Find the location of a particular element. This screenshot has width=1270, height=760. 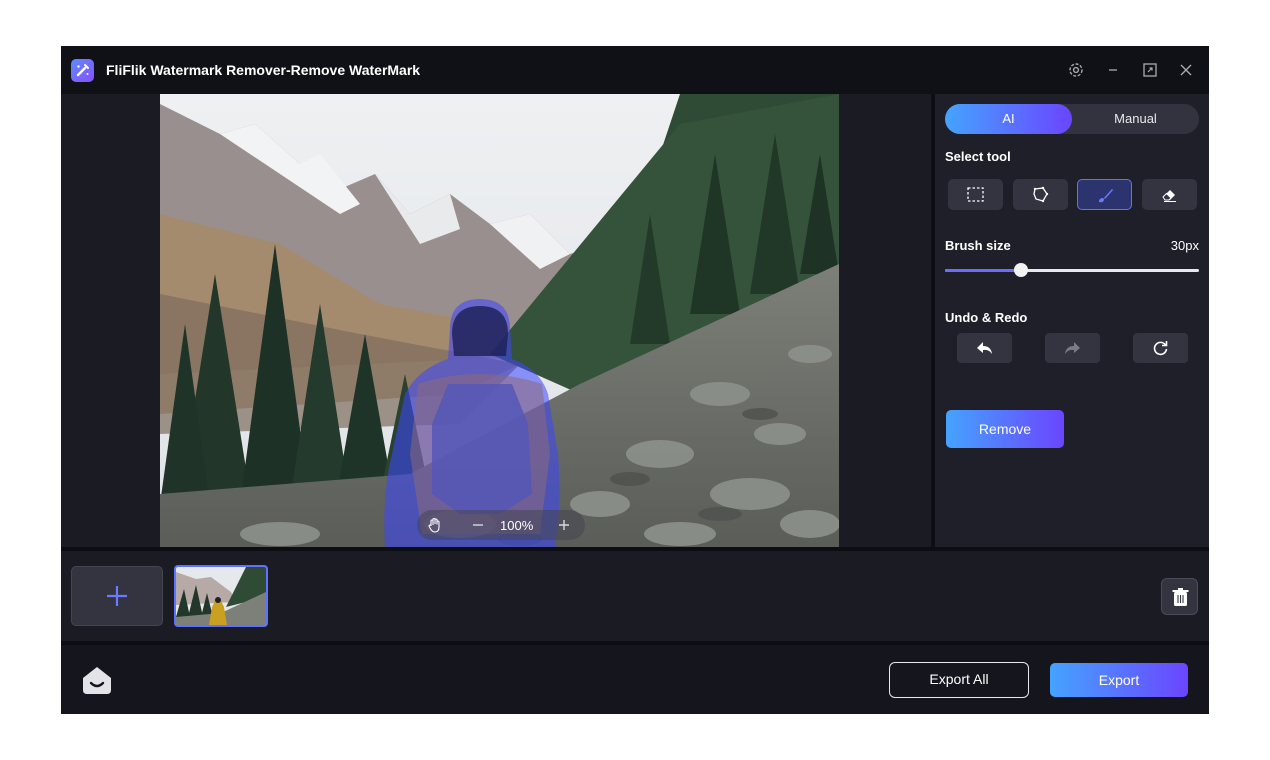

image-thumbnail is located at coordinates (221, 596).